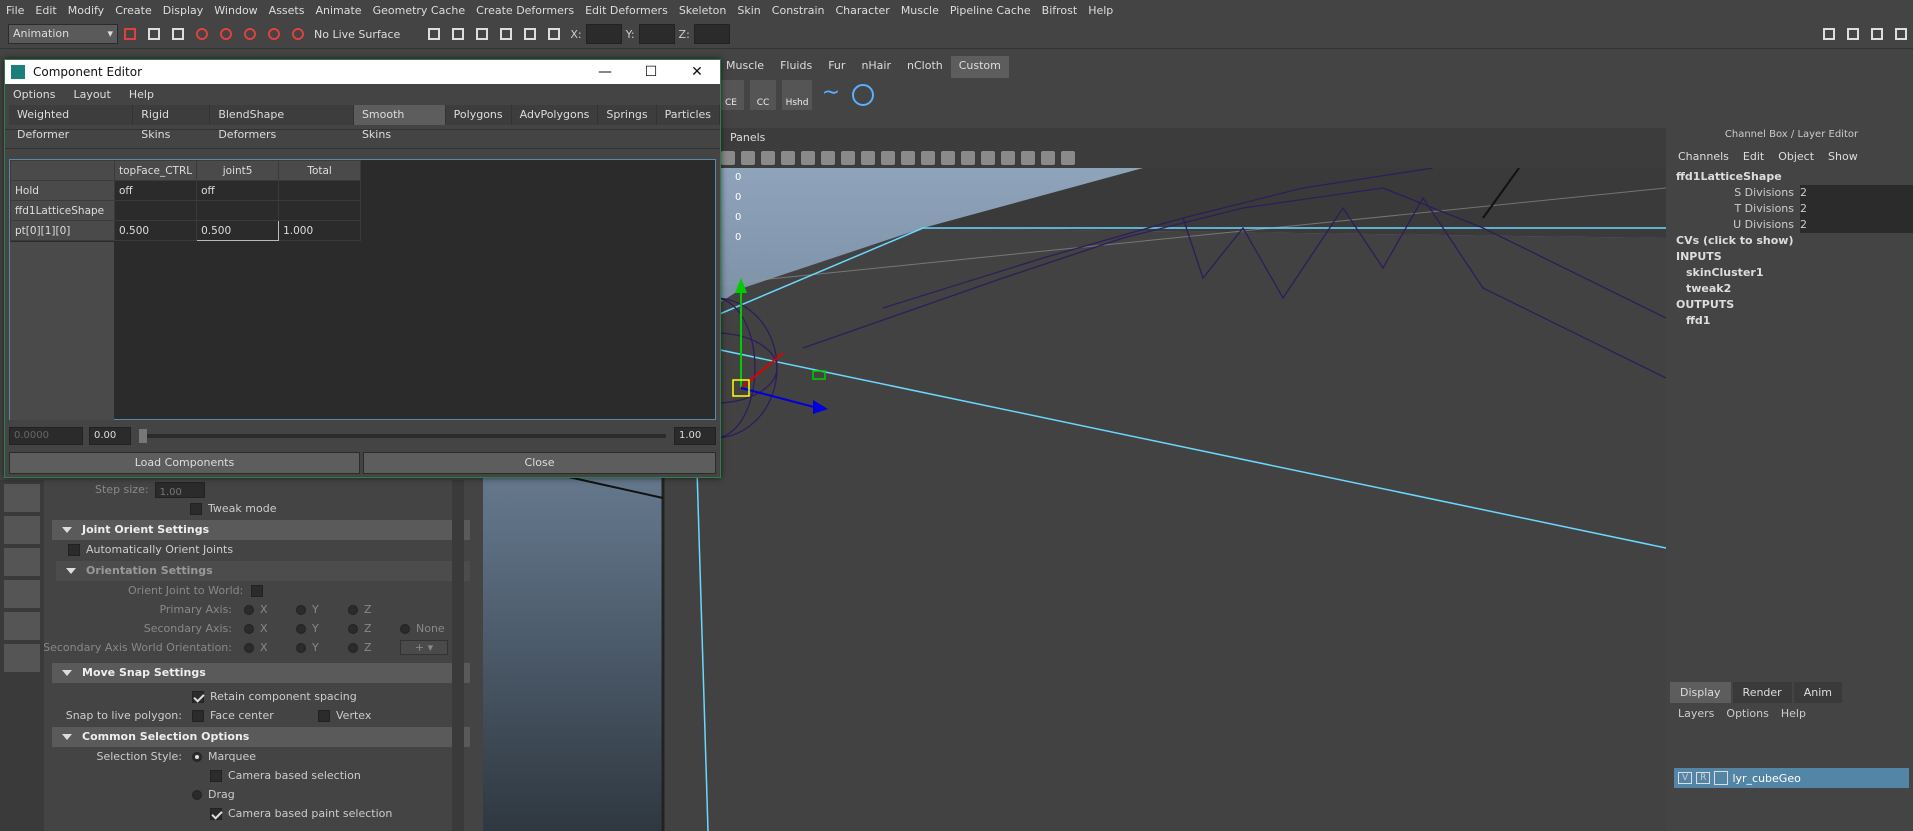 This screenshot has width=1913, height=831. I want to click on circle-tool-icon, so click(863, 95).